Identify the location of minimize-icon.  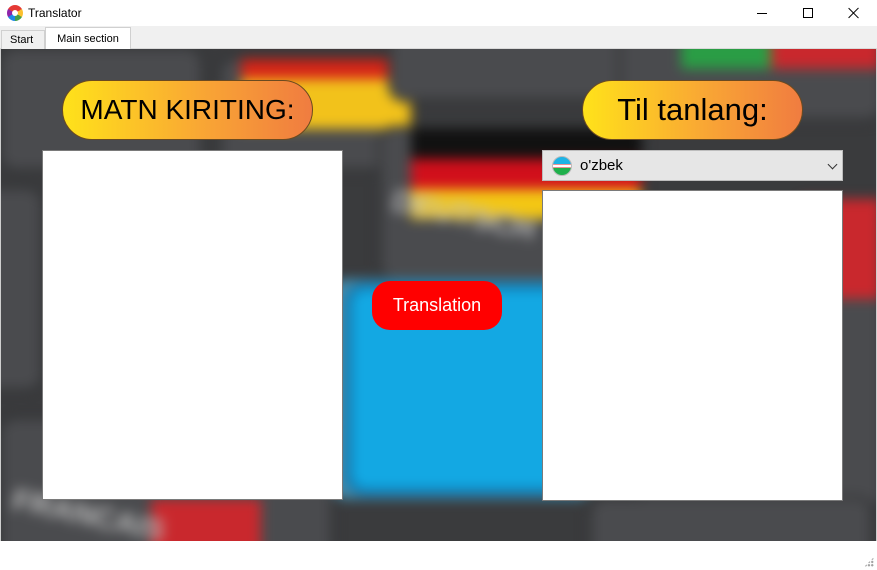
(762, 13).